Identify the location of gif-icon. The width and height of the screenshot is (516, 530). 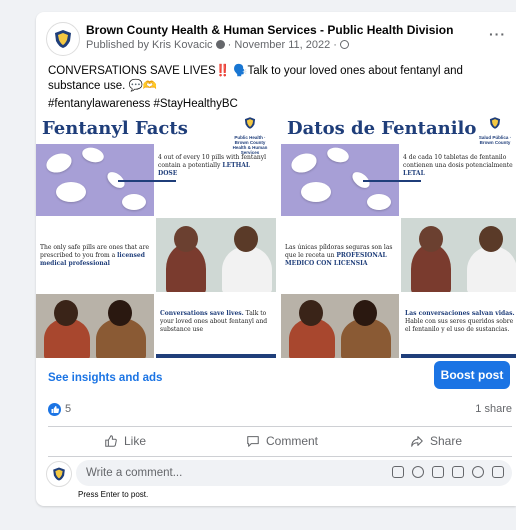
(458, 472).